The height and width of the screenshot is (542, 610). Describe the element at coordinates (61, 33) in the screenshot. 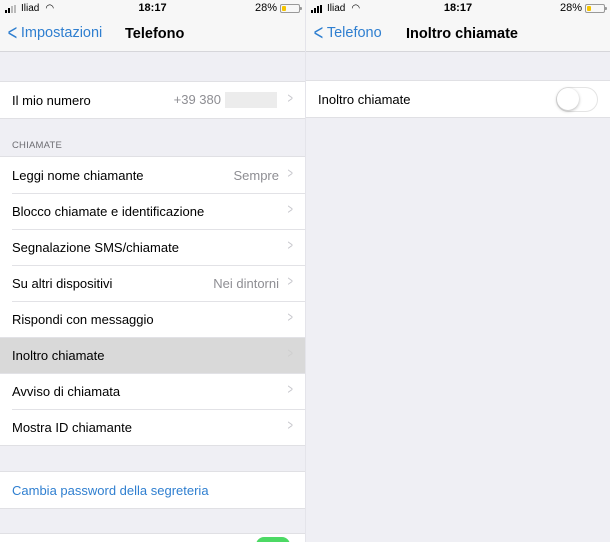

I see `back-label: Impostazioni` at that location.